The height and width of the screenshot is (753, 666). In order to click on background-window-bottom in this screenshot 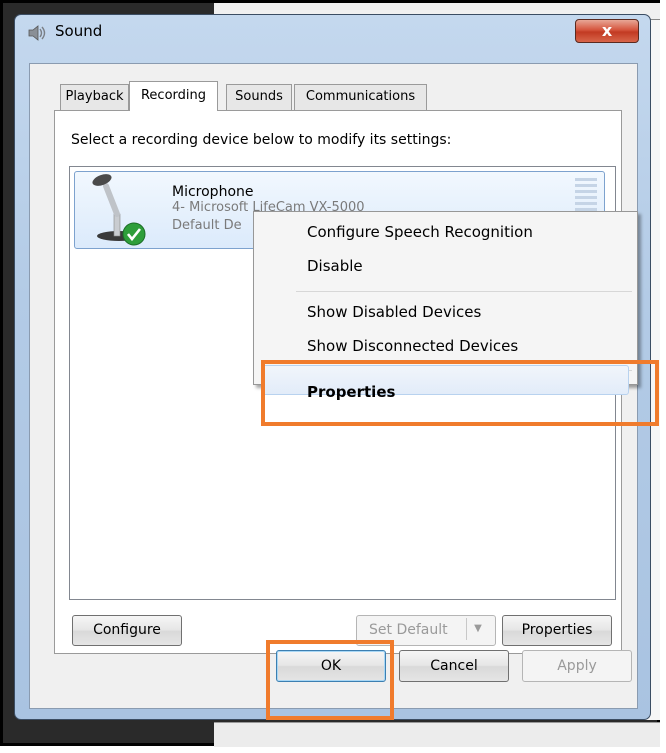, I will do `click(437, 734)`.